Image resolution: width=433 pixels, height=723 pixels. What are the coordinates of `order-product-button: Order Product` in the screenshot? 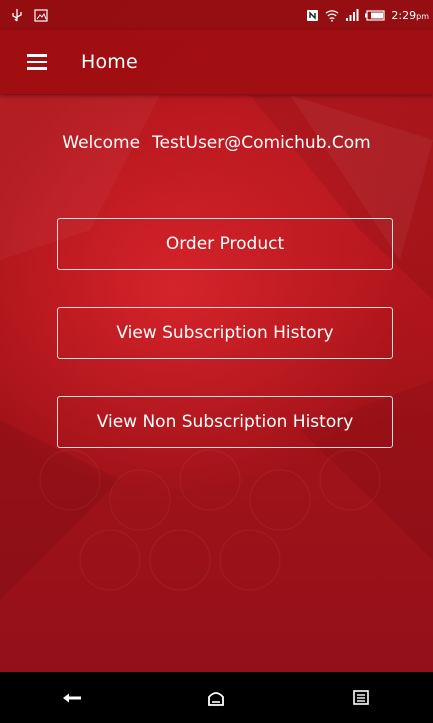 It's located at (225, 244).